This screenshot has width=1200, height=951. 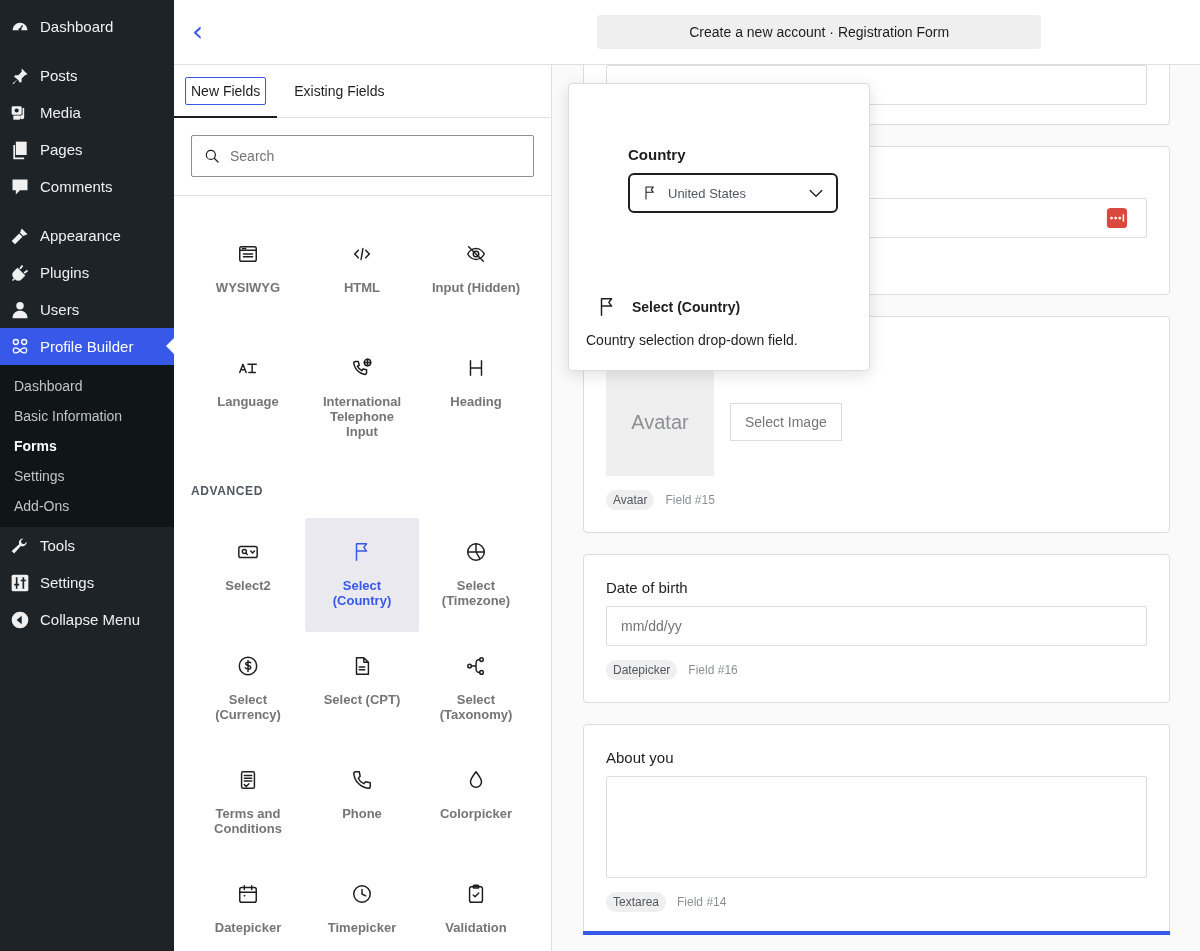 What do you see at coordinates (20, 346) in the screenshot?
I see `loops-icon` at bounding box center [20, 346].